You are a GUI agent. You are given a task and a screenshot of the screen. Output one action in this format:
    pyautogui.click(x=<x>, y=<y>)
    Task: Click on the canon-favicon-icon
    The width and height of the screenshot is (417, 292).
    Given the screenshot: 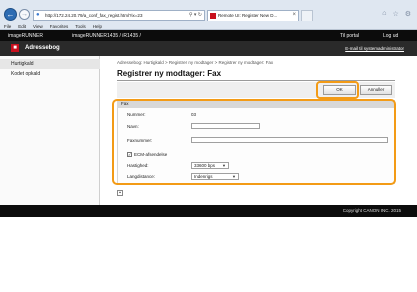 What is the action you would take?
    pyautogui.click(x=213, y=16)
    